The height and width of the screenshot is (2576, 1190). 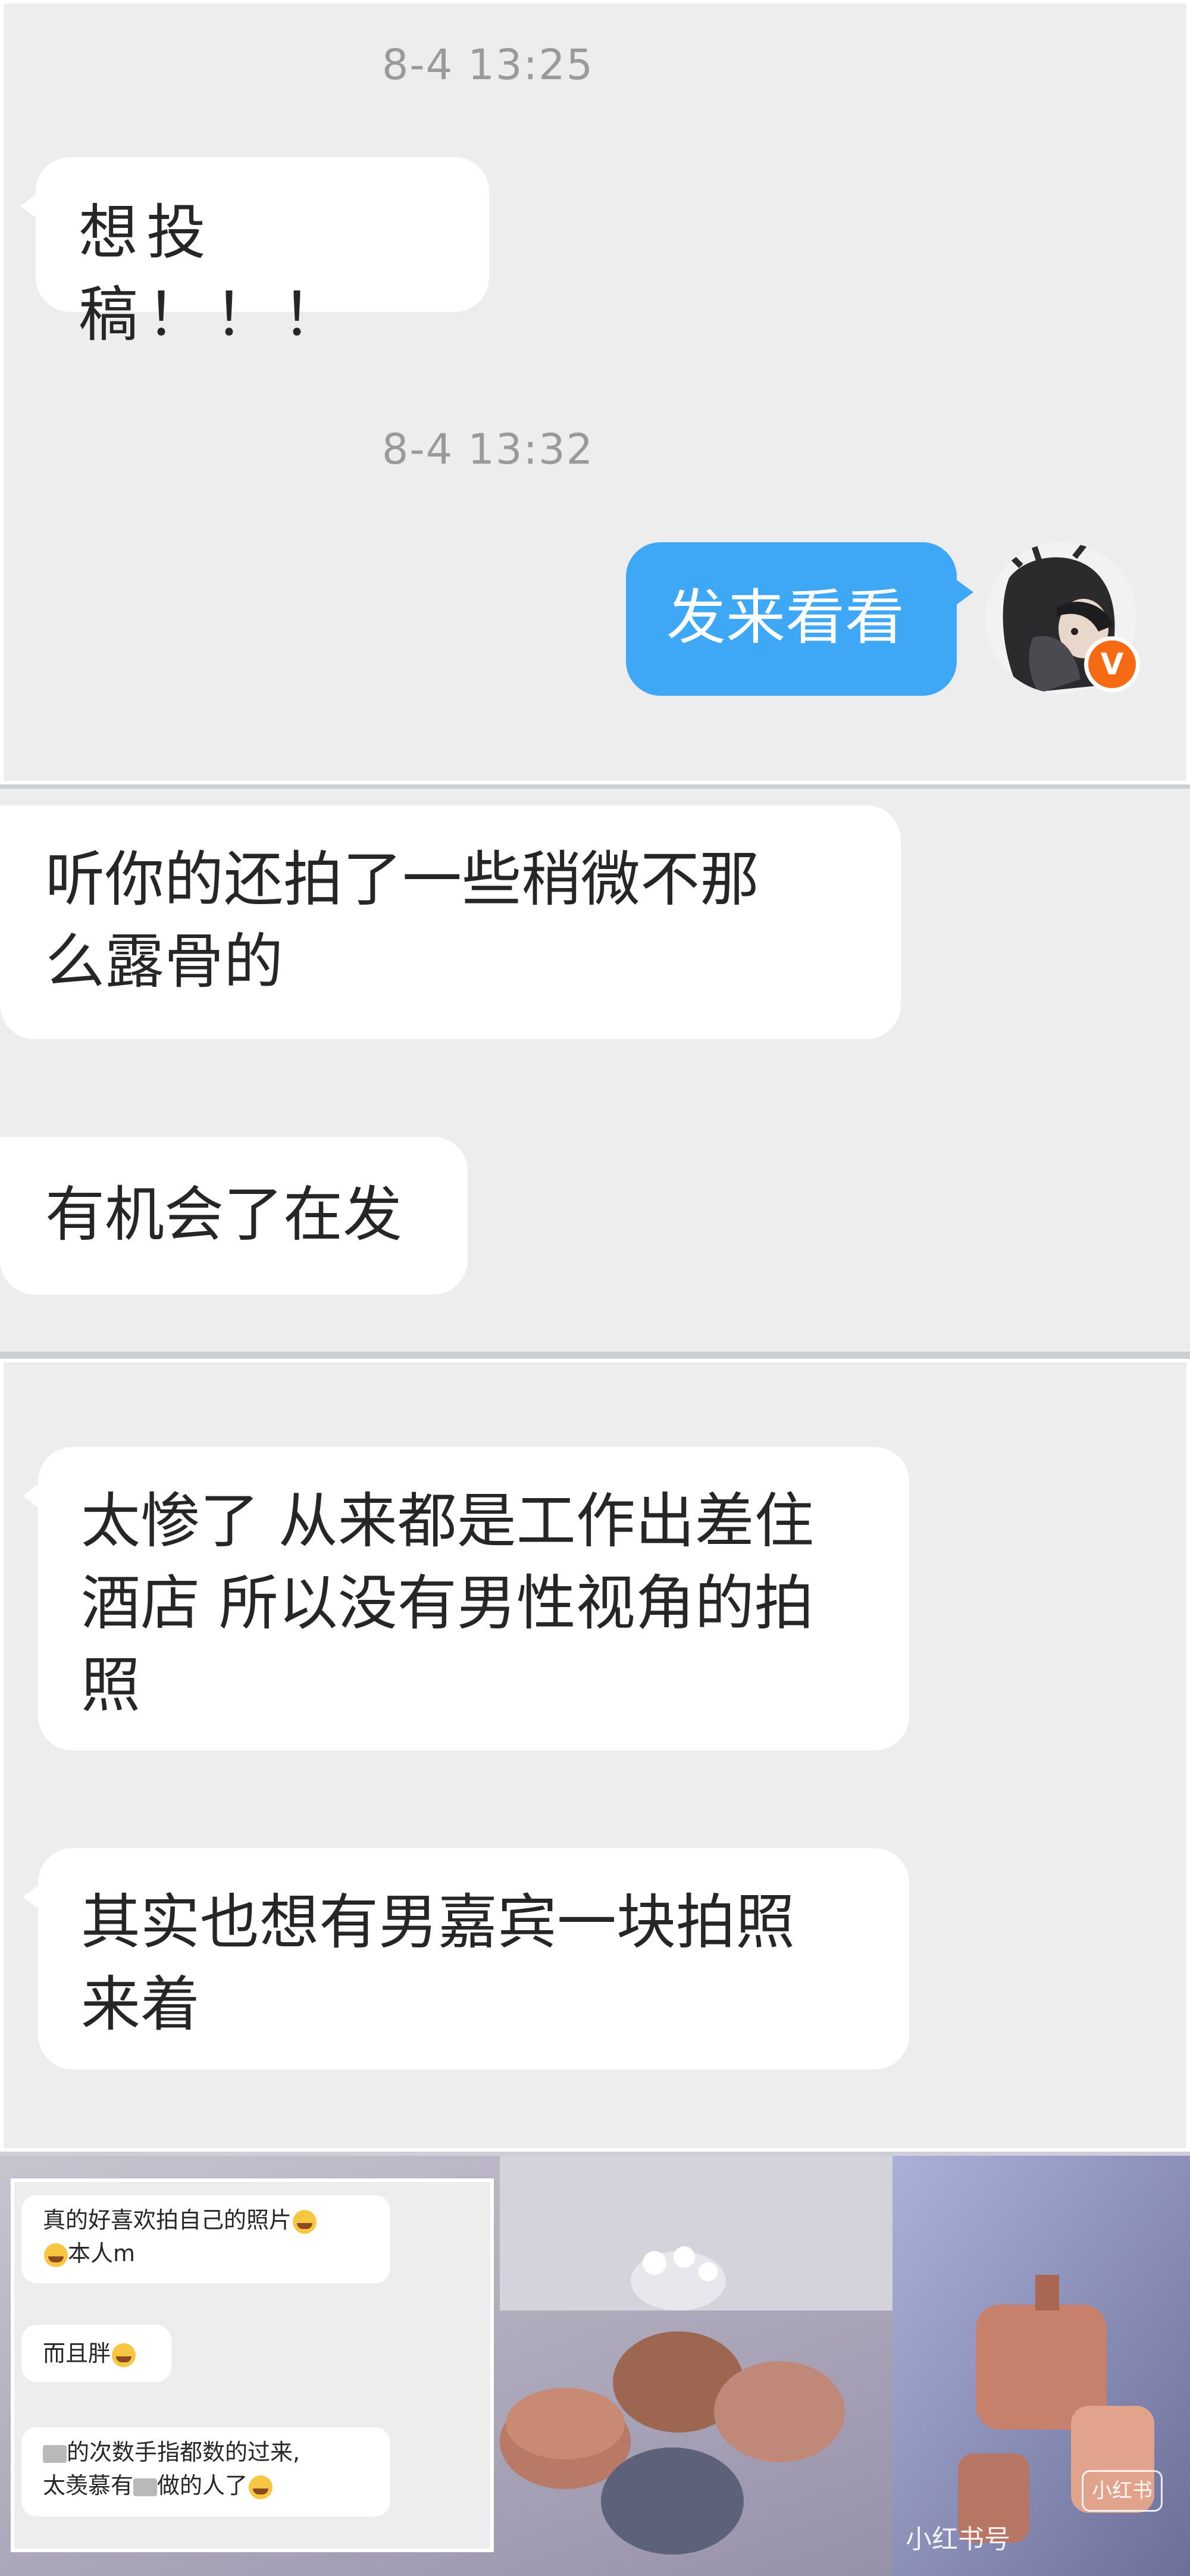 I want to click on message-text: 太羡慕有, so click(x=88, y=2485).